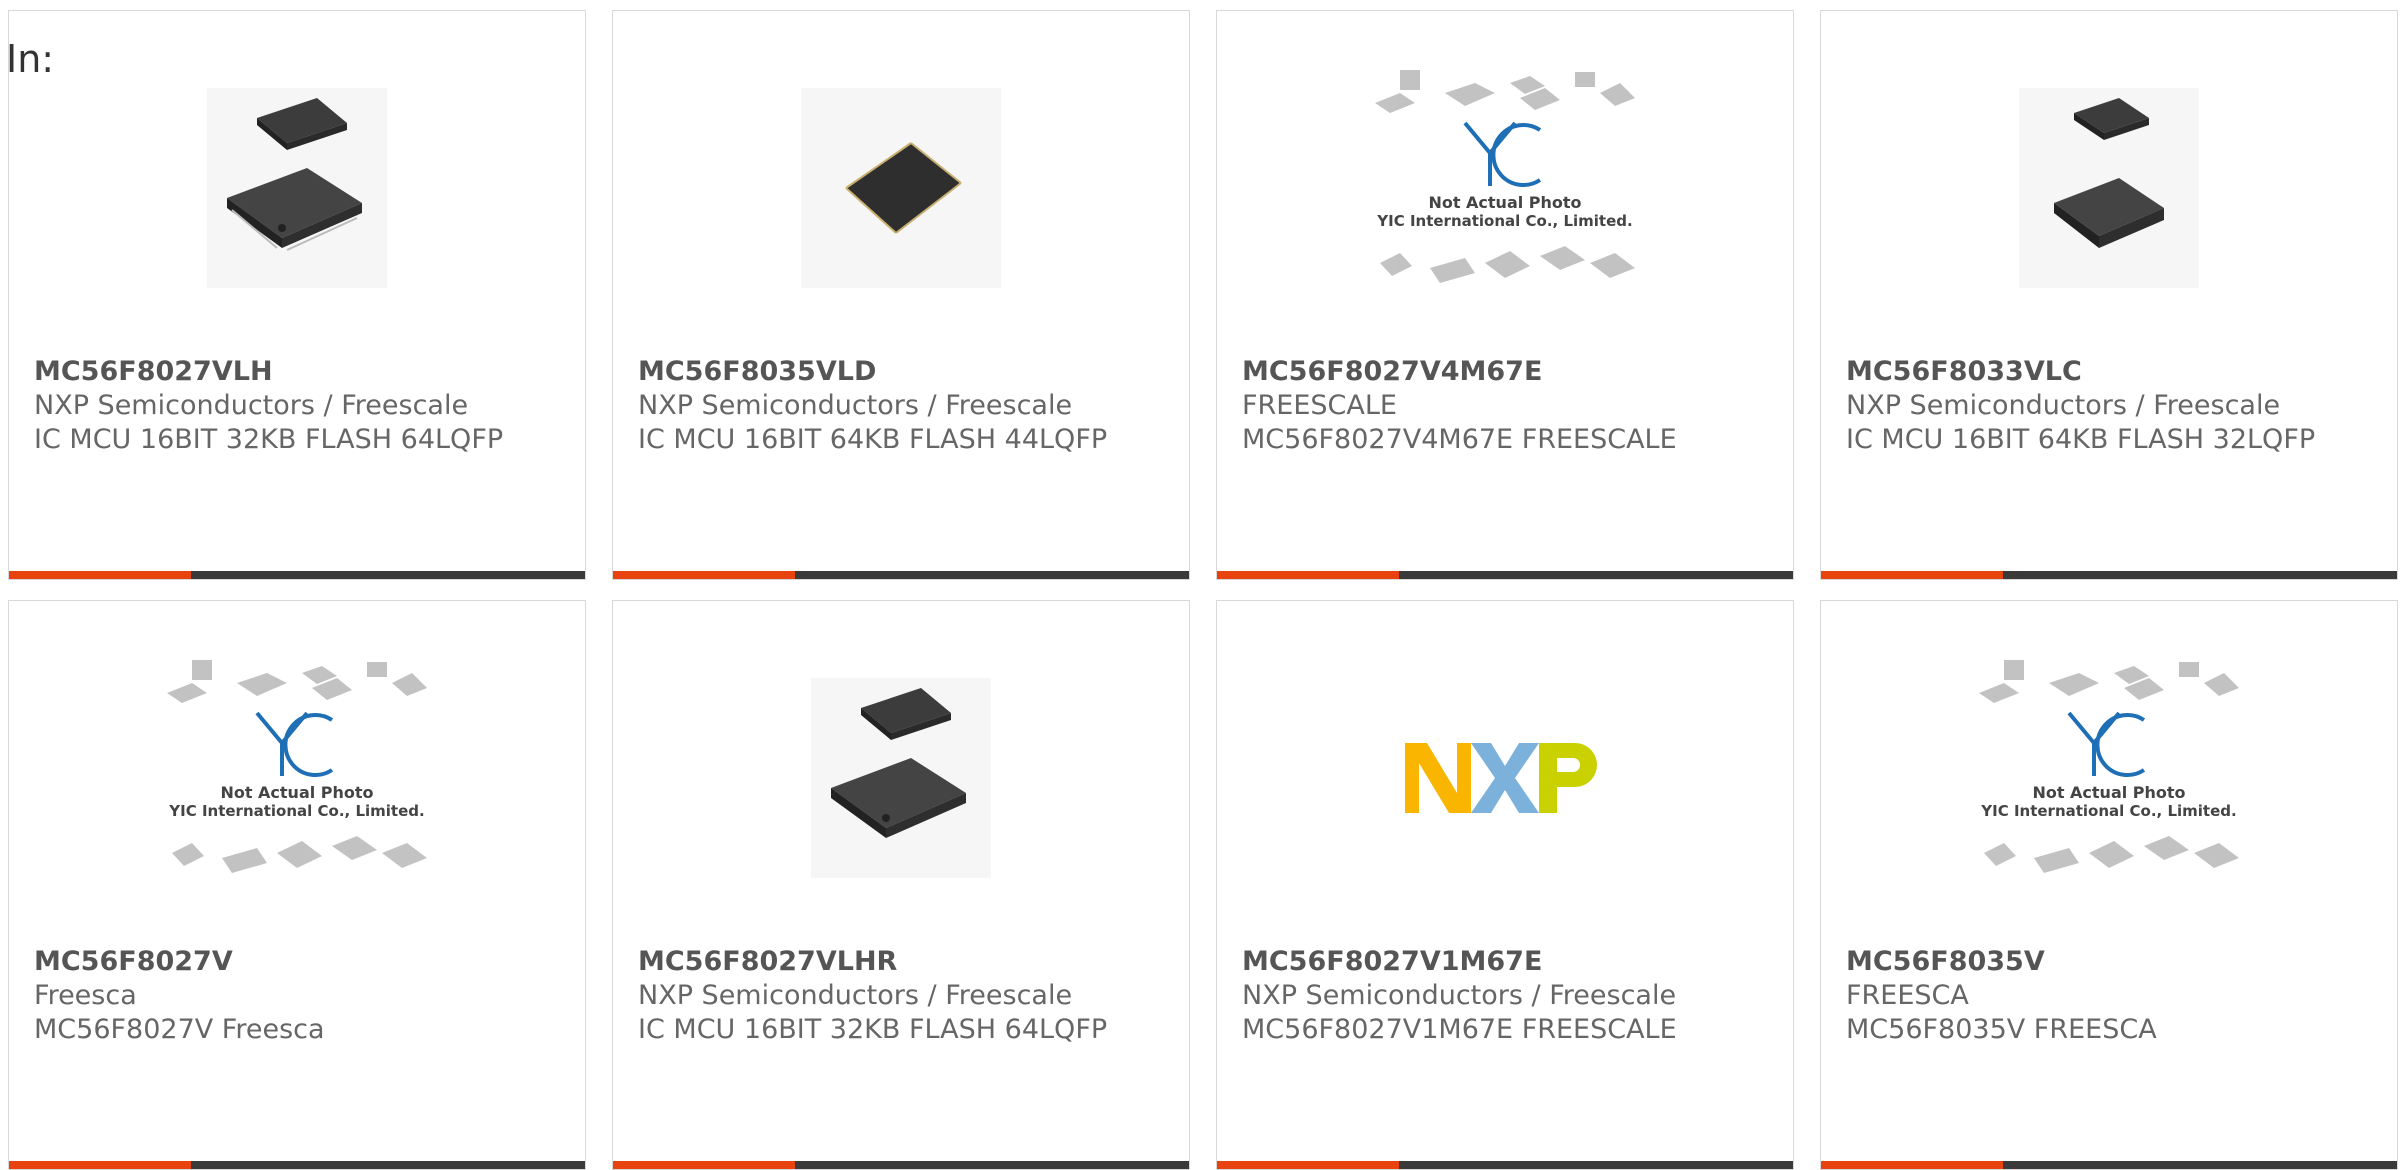 The height and width of the screenshot is (1170, 2400). What do you see at coordinates (1459, 1029) in the screenshot?
I see `description: MC56F8027V1M67E FREESCALE` at bounding box center [1459, 1029].